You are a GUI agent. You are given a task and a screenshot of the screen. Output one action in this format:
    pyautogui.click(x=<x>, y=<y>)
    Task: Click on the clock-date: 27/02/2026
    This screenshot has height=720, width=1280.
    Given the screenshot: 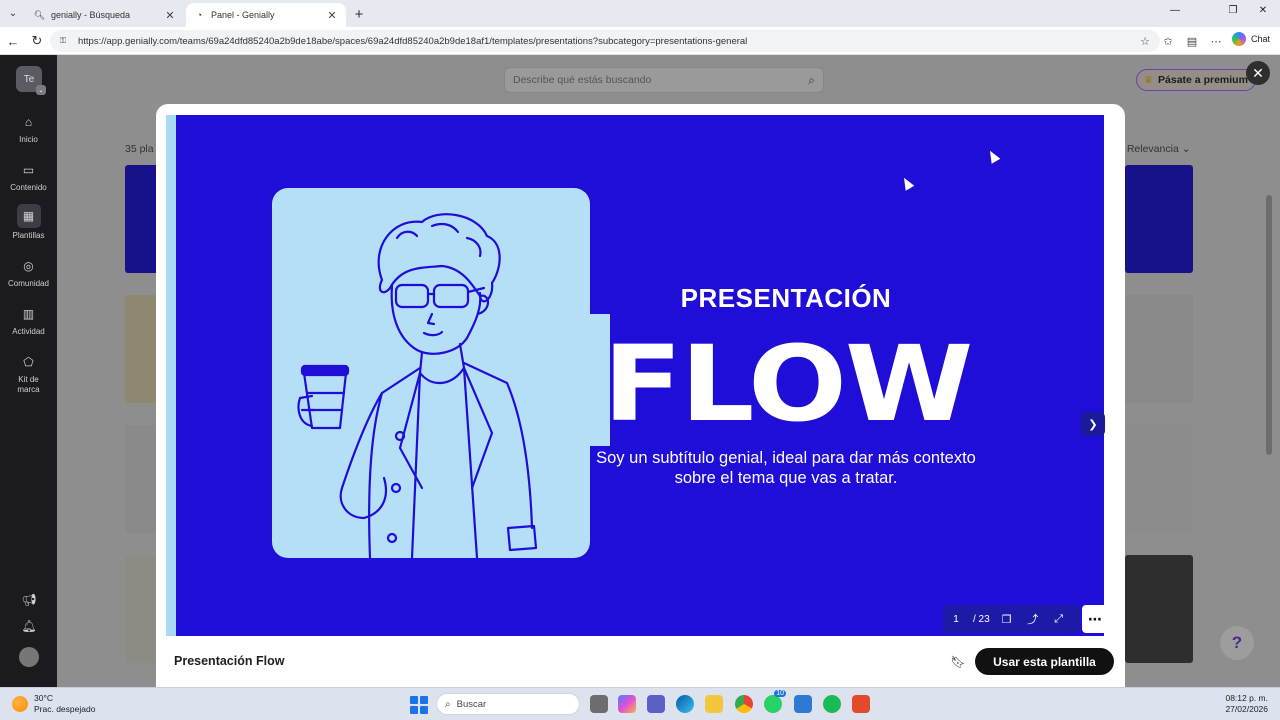 What is the action you would take?
    pyautogui.click(x=1246, y=709)
    